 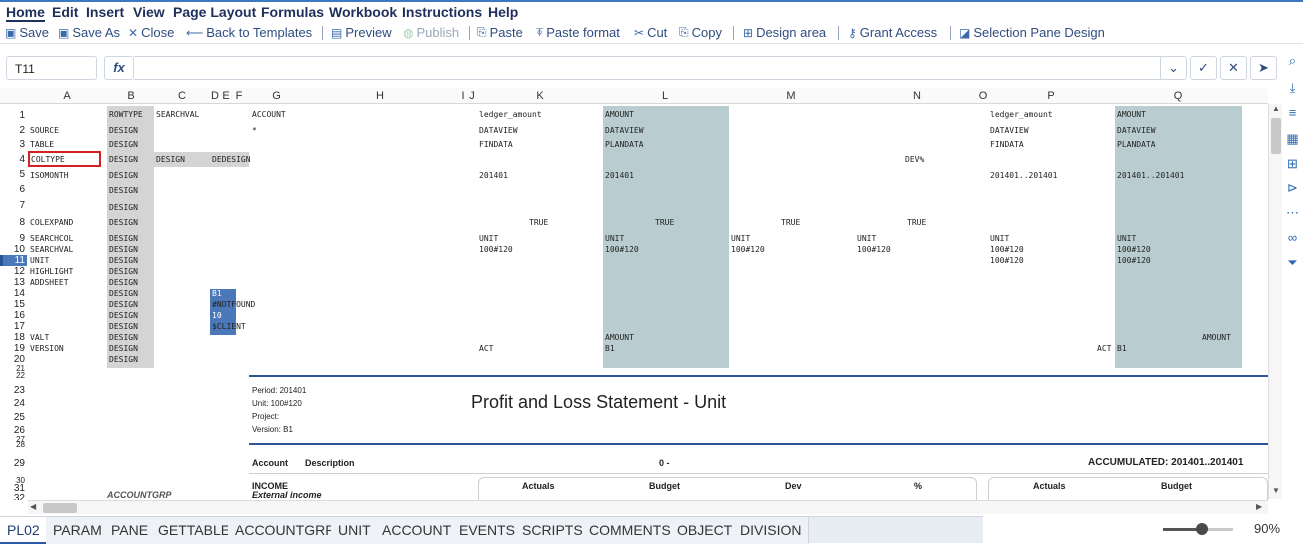 I want to click on cell-p10: 100#120, so click(x=1007, y=250).